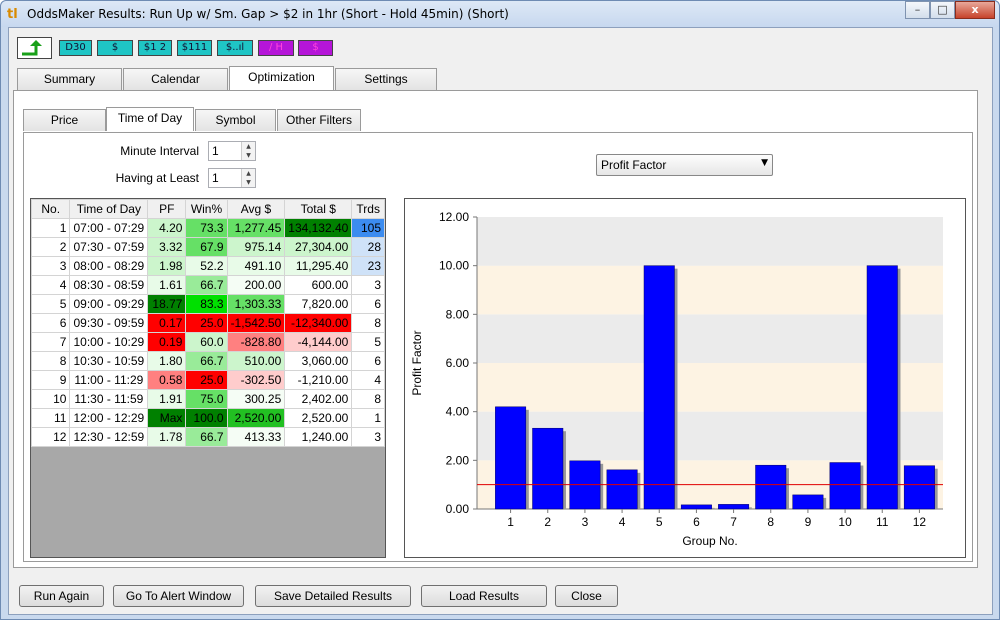 This screenshot has width=1000, height=620. Describe the element at coordinates (256, 323) in the screenshot. I see `table-cell-avg: -1,542.50` at that location.